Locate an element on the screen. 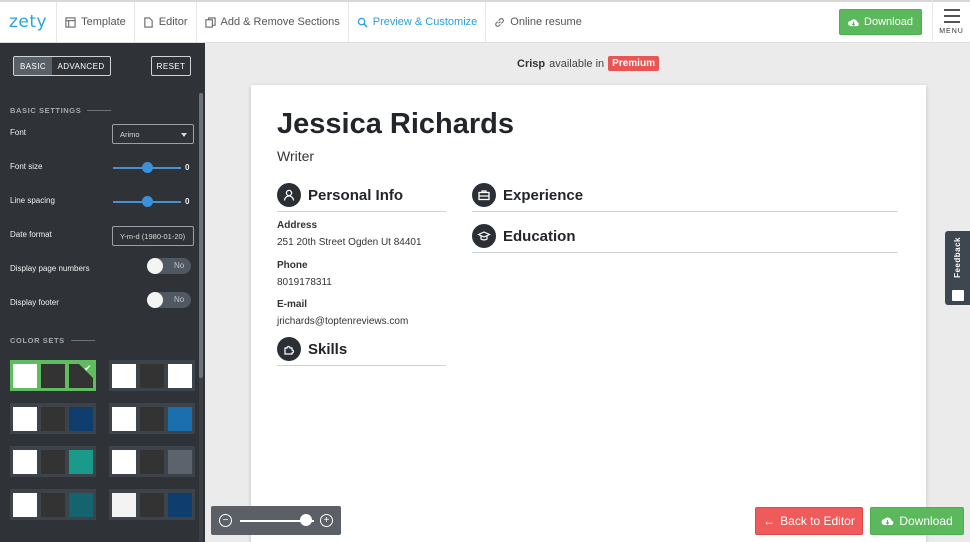  puzzle-icon is located at coordinates (289, 349).